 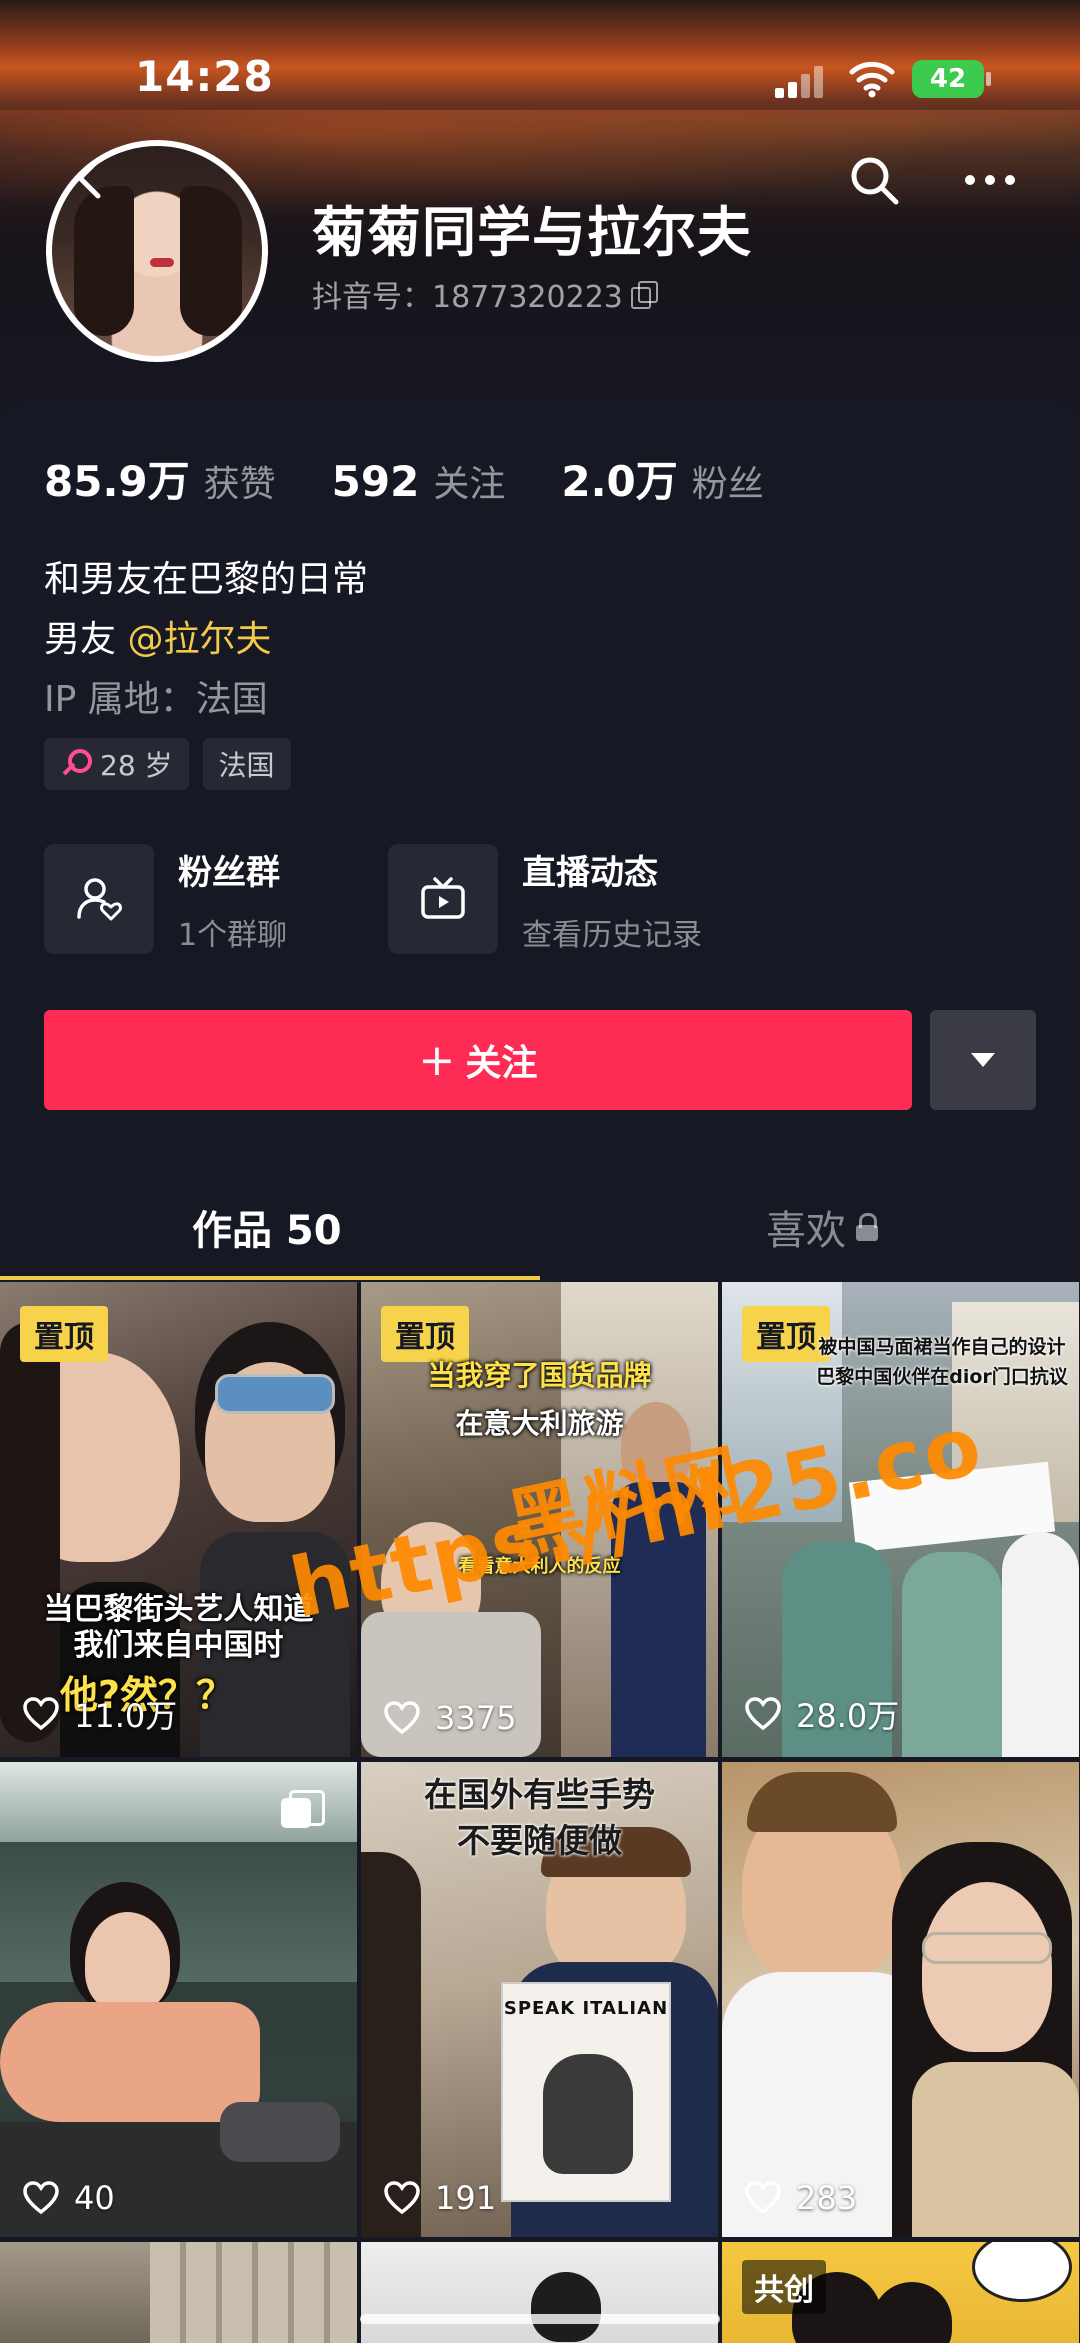 What do you see at coordinates (229, 872) in the screenshot?
I see `card-title: 粉丝群` at bounding box center [229, 872].